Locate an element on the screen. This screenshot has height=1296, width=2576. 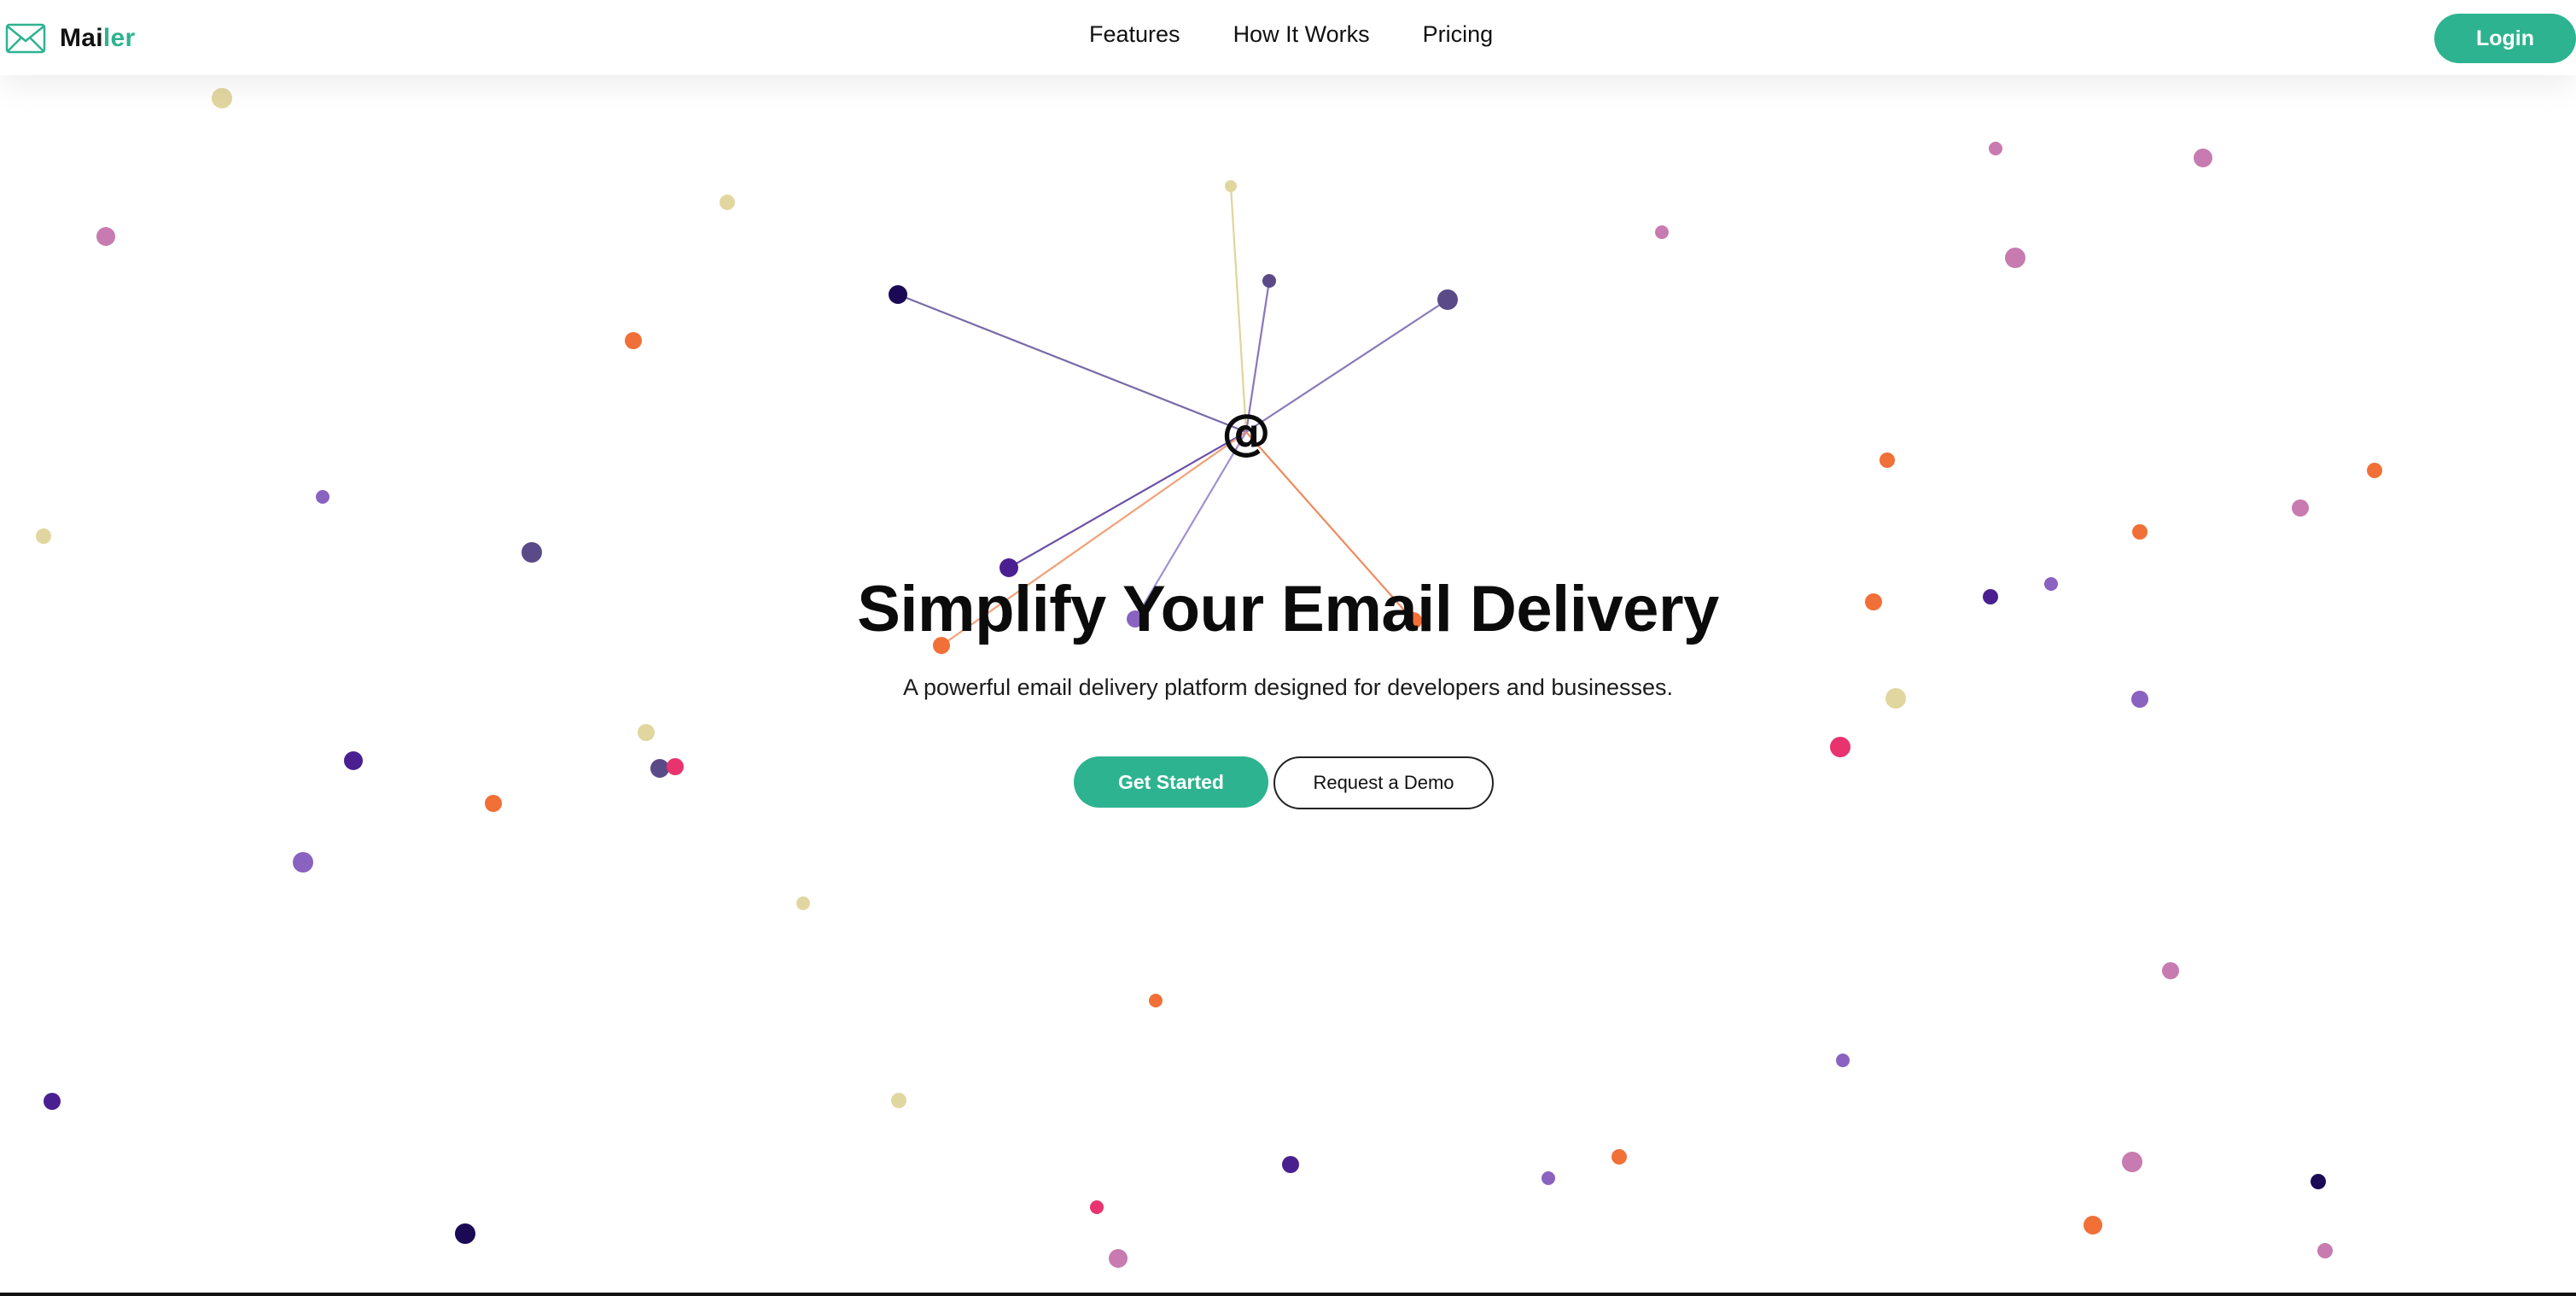
at-symbol-icon: @ is located at coordinates (1246, 432).